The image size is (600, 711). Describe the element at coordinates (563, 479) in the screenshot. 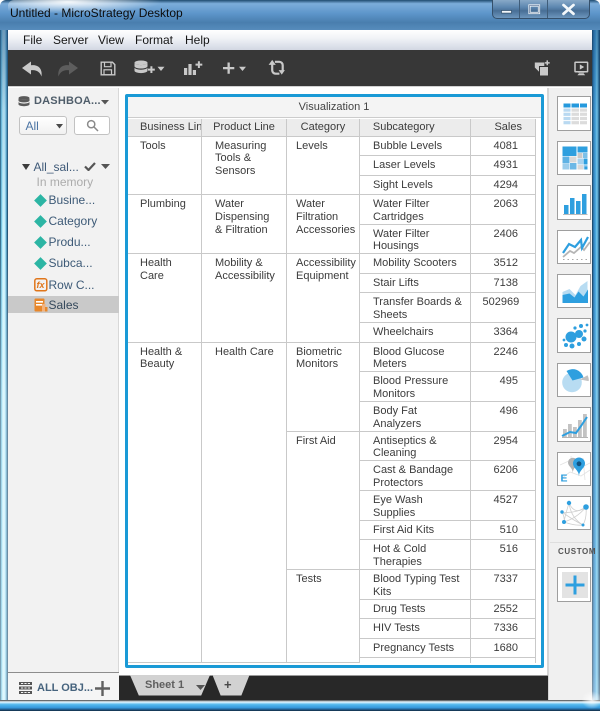

I see `svg-text: E` at that location.